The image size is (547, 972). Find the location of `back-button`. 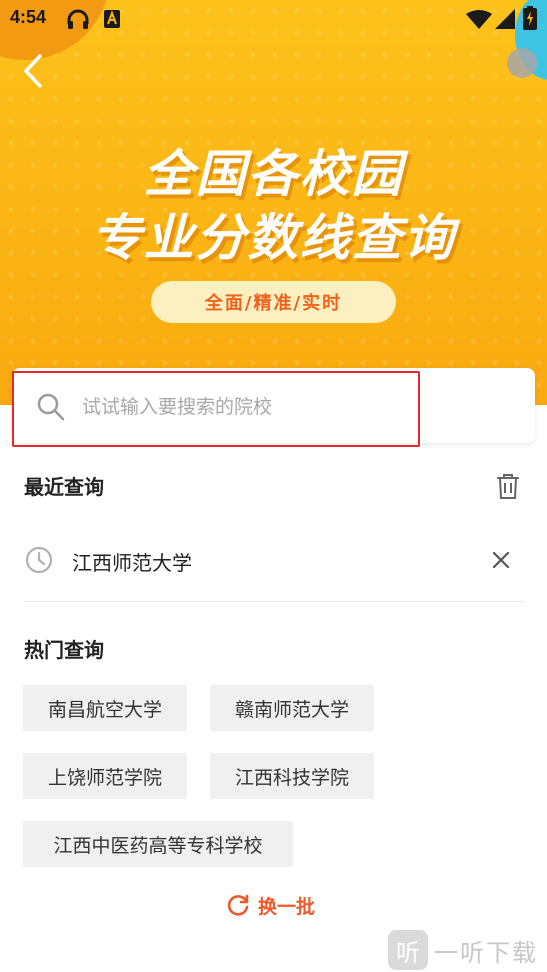

back-button is located at coordinates (35, 71).